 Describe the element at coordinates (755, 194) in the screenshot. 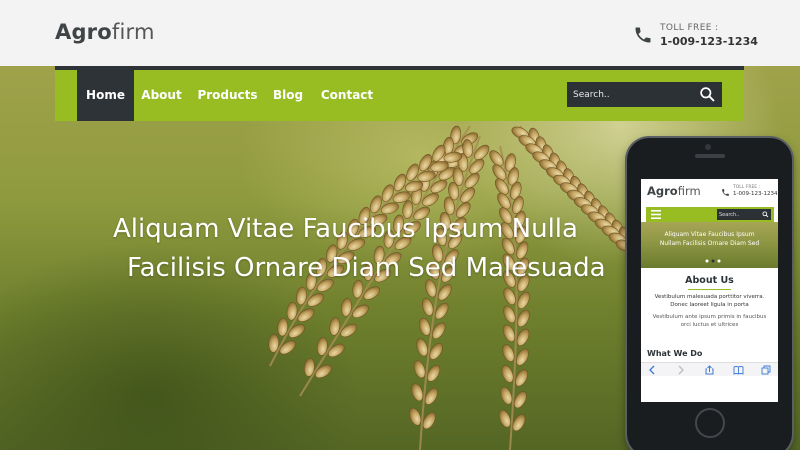

I see `mobile-toll-number: 1-009-123-1234` at that location.